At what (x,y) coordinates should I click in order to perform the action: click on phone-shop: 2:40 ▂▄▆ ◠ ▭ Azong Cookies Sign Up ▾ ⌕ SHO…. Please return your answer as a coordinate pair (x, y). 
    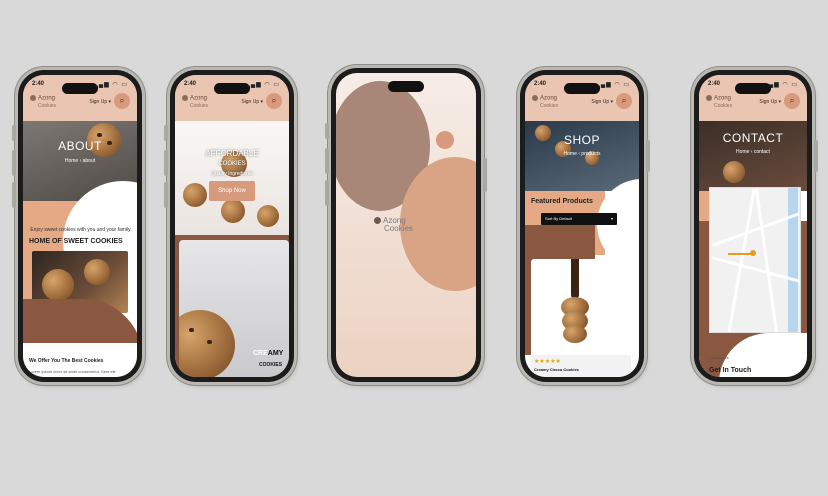
    Looking at the image, I should click on (585, 226).